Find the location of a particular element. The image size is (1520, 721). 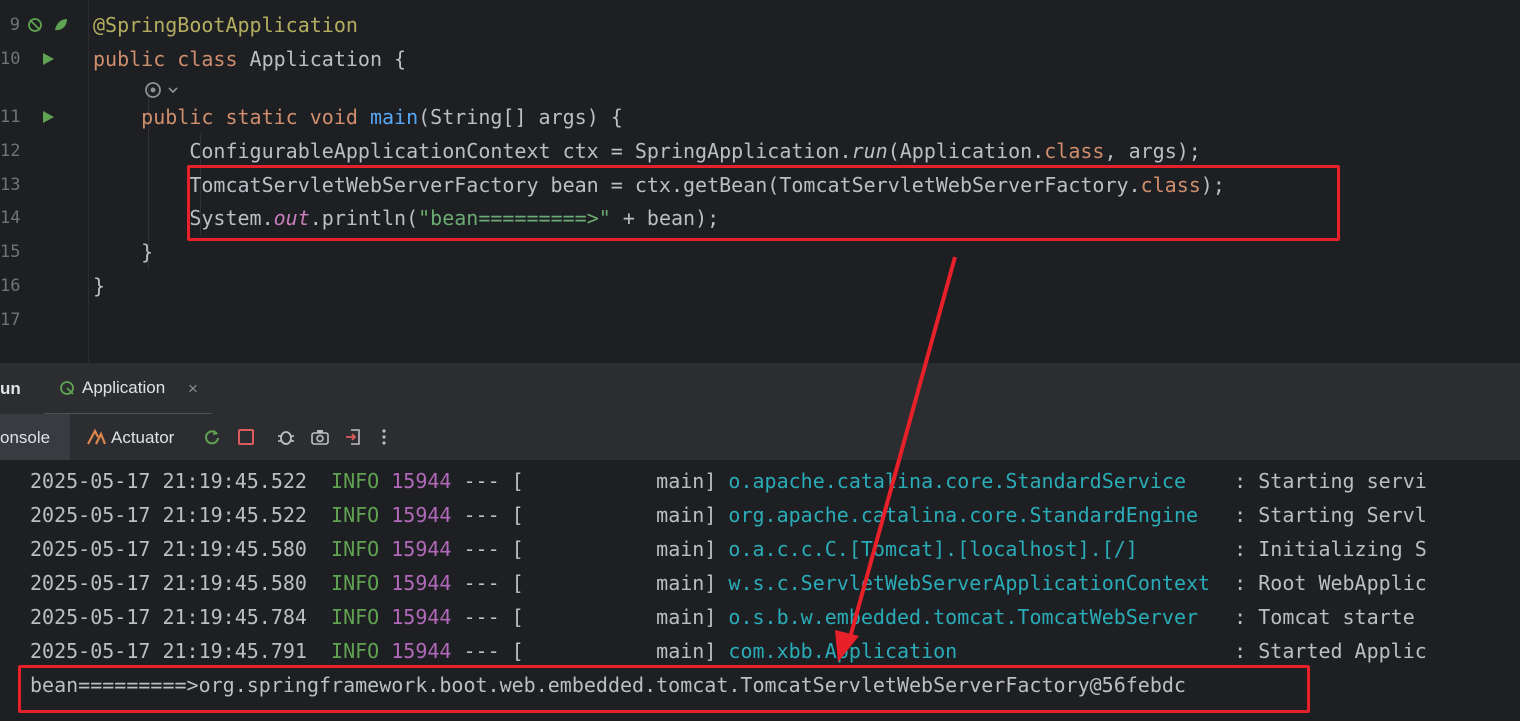

code-line: 10 public class Application { is located at coordinates (760, 59).